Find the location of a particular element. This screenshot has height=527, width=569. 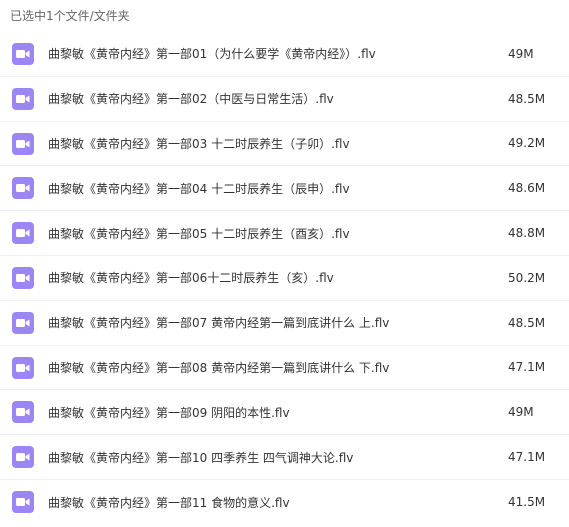

selection-status: 已选中1个文件/文件夹 is located at coordinates (70, 16).